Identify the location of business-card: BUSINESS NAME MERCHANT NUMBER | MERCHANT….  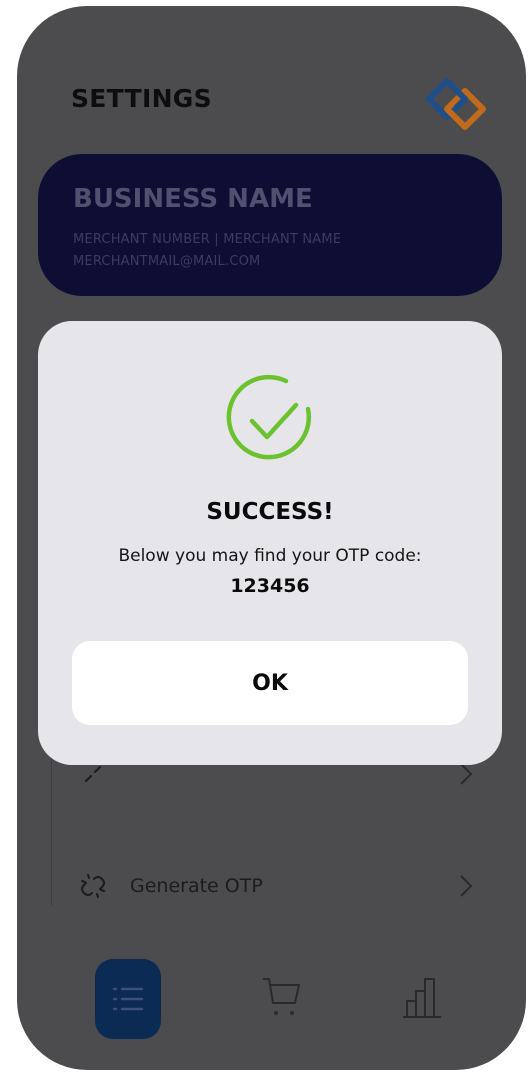
(270, 225).